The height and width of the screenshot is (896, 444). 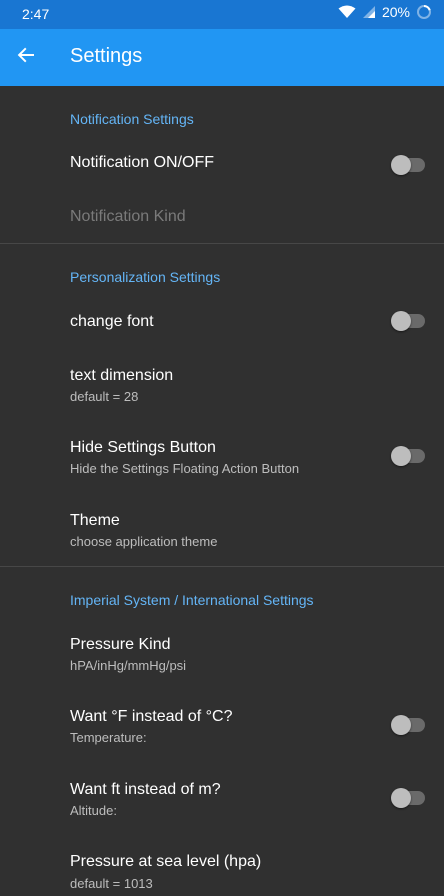 What do you see at coordinates (222, 386) in the screenshot?
I see `setting-text-dimension: text dimension default = 28` at bounding box center [222, 386].